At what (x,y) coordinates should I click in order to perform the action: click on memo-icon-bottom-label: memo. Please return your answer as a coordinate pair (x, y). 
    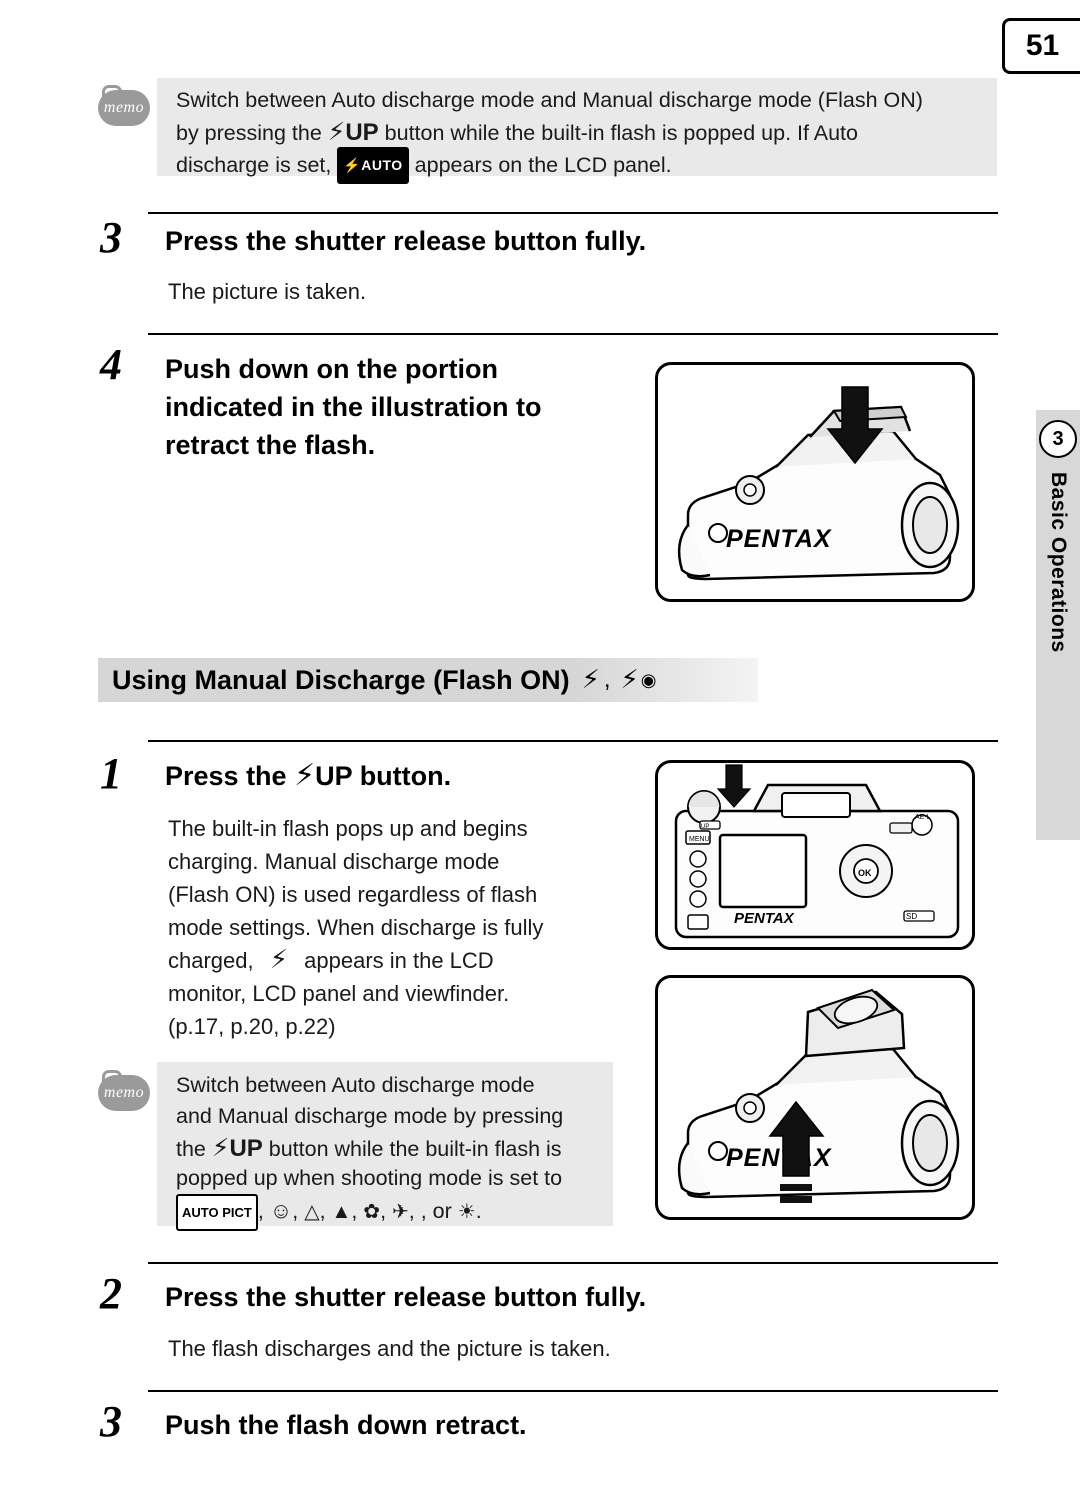
    Looking at the image, I should click on (124, 1092).